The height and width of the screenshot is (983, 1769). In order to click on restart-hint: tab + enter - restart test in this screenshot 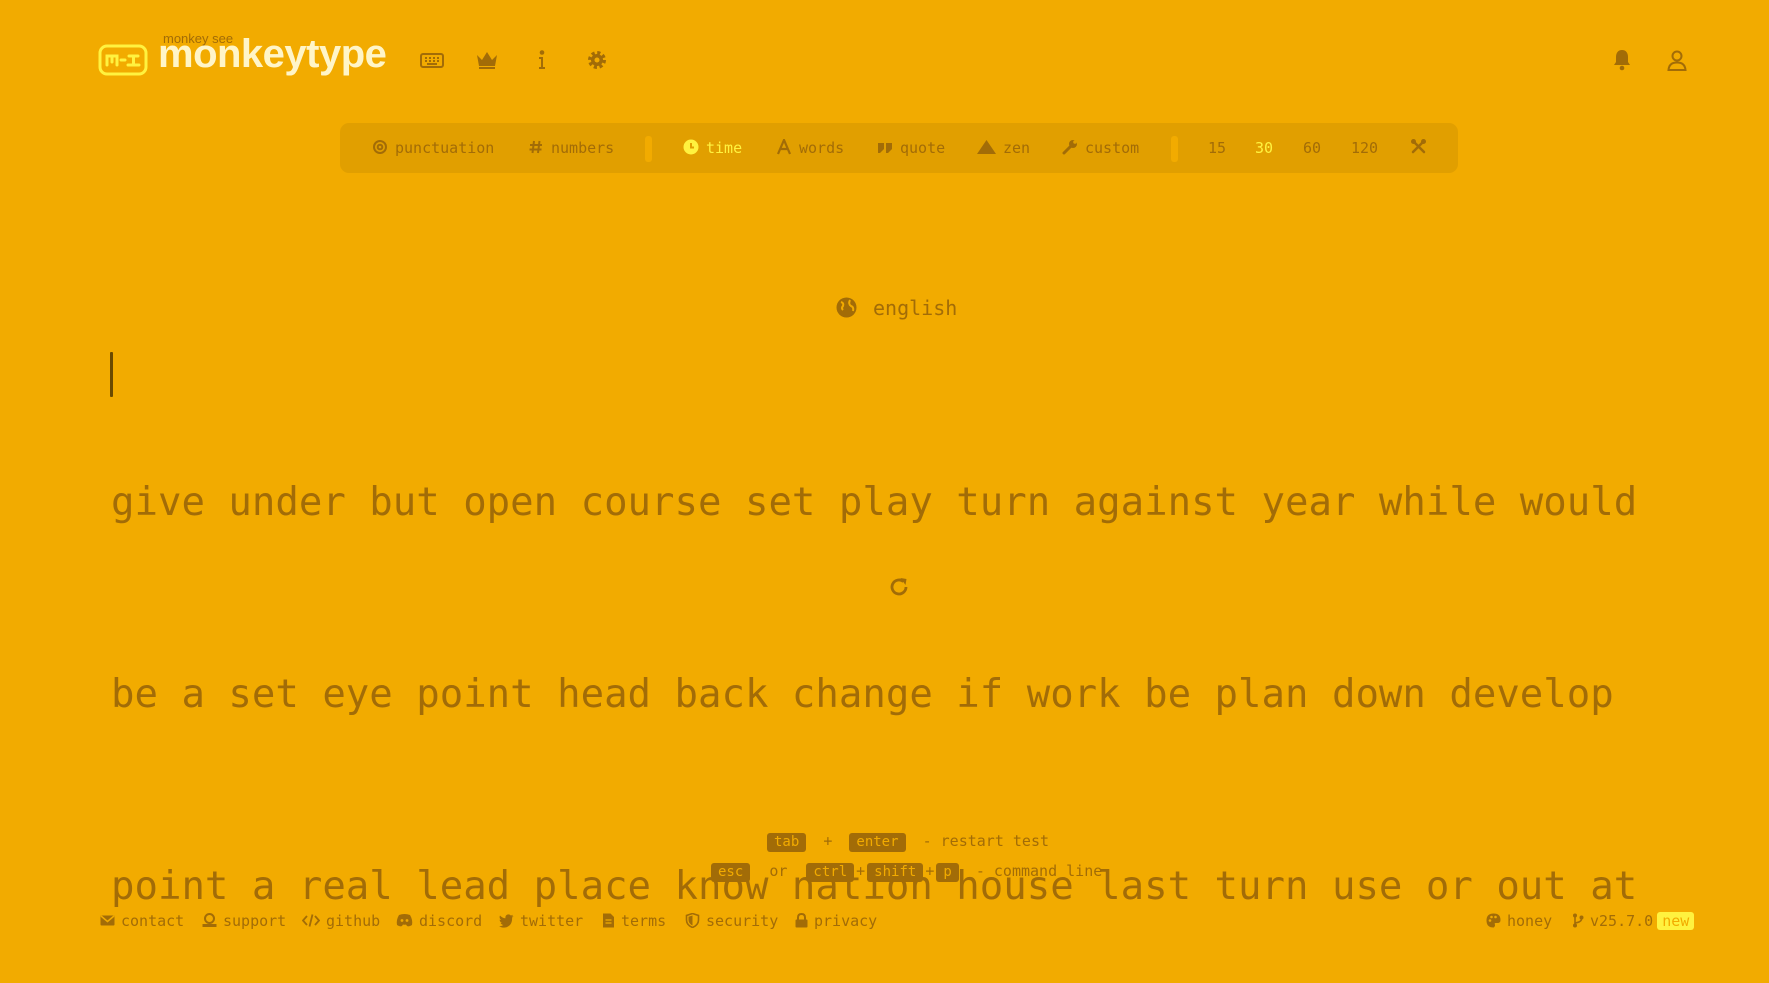, I will do `click(908, 842)`.